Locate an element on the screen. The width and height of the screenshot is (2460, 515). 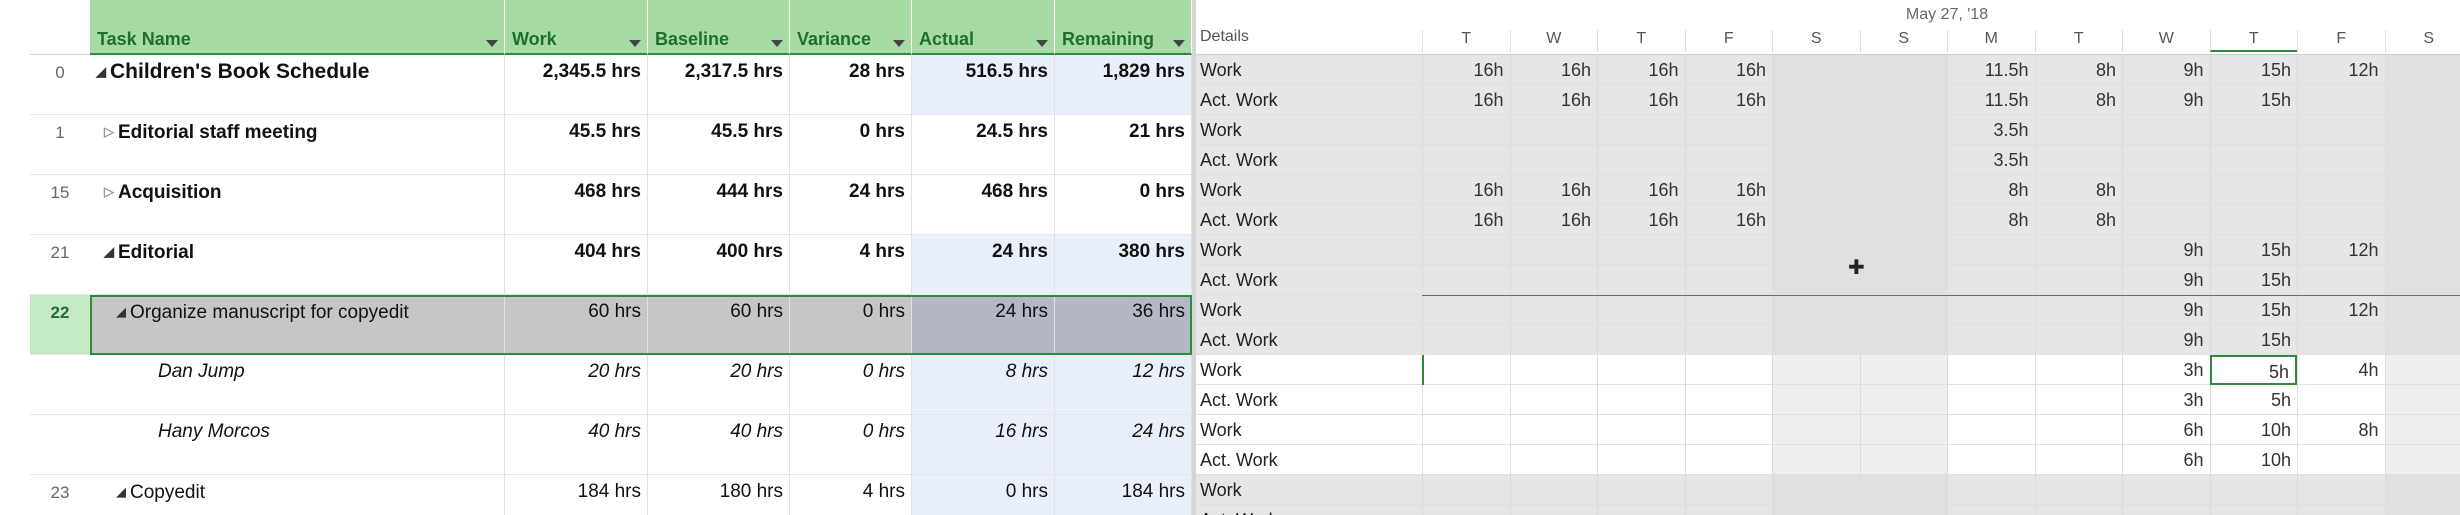
work-cell: 40 hrs is located at coordinates (576, 445).